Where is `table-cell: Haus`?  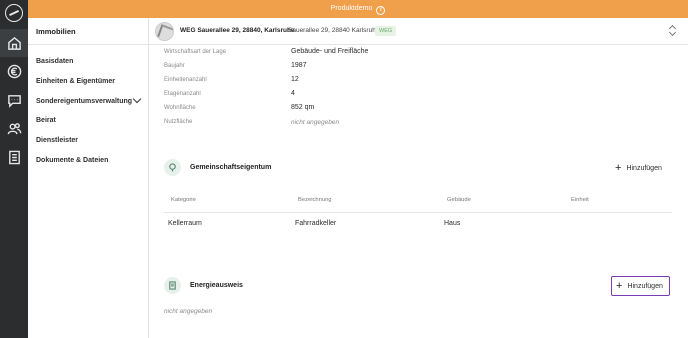
table-cell: Haus is located at coordinates (452, 223).